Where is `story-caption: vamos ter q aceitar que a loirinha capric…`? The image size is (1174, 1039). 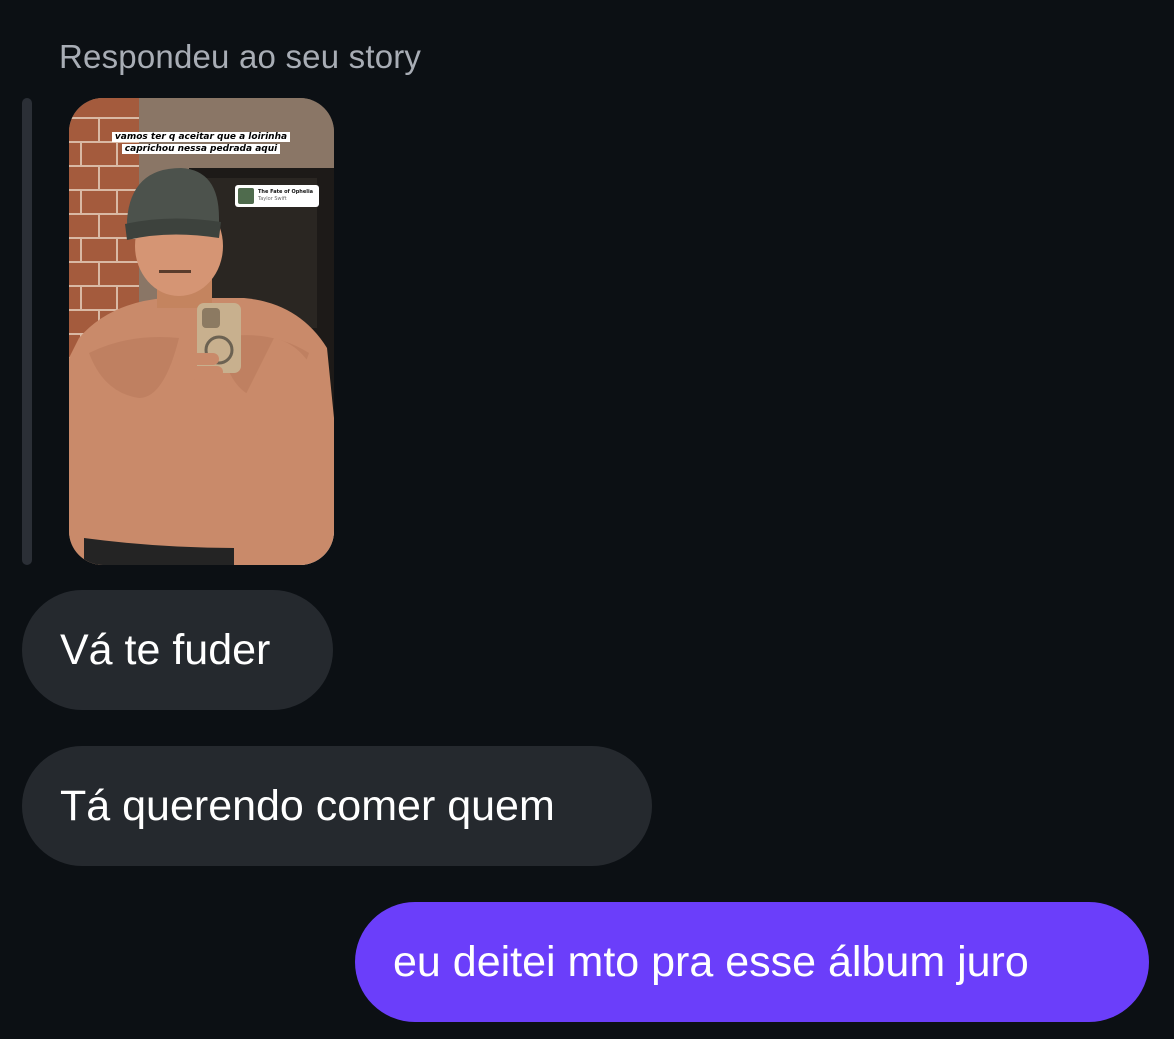 story-caption: vamos ter q aceitar que a loirinha capric… is located at coordinates (201, 143).